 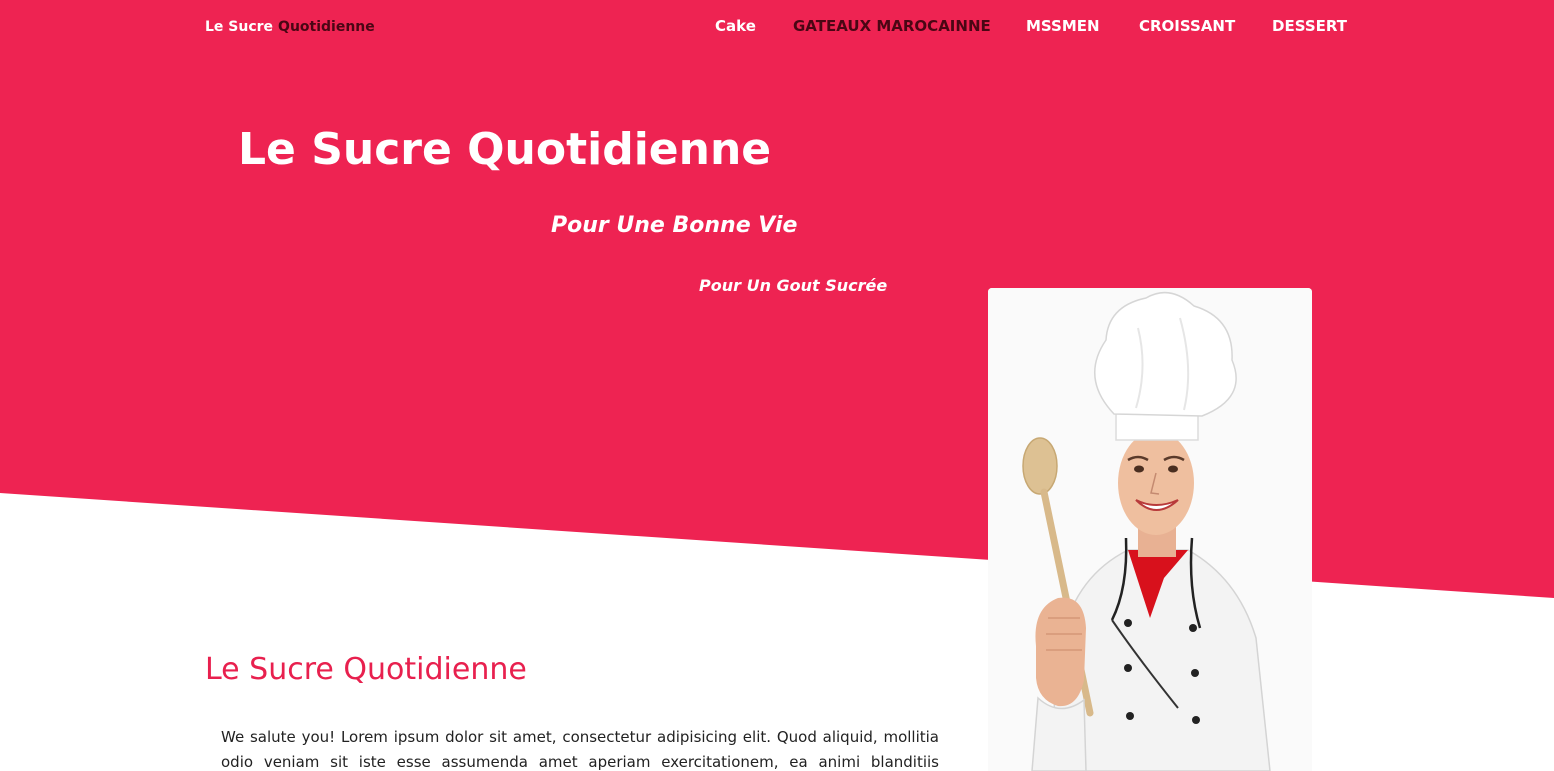 I want to click on nav-link-mssmen: MSSMEN, so click(x=1063, y=26).